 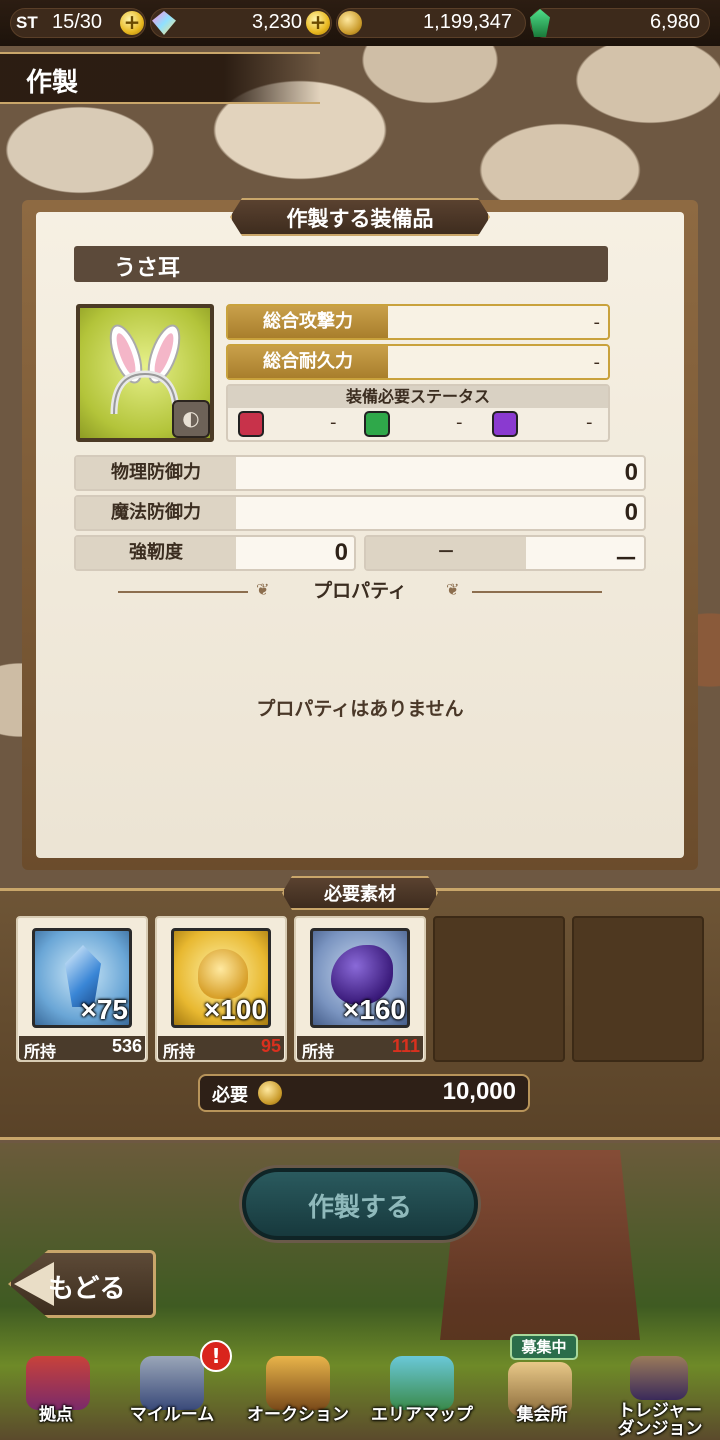 What do you see at coordinates (467, 22) in the screenshot?
I see `gold-value: 1,199,347` at bounding box center [467, 22].